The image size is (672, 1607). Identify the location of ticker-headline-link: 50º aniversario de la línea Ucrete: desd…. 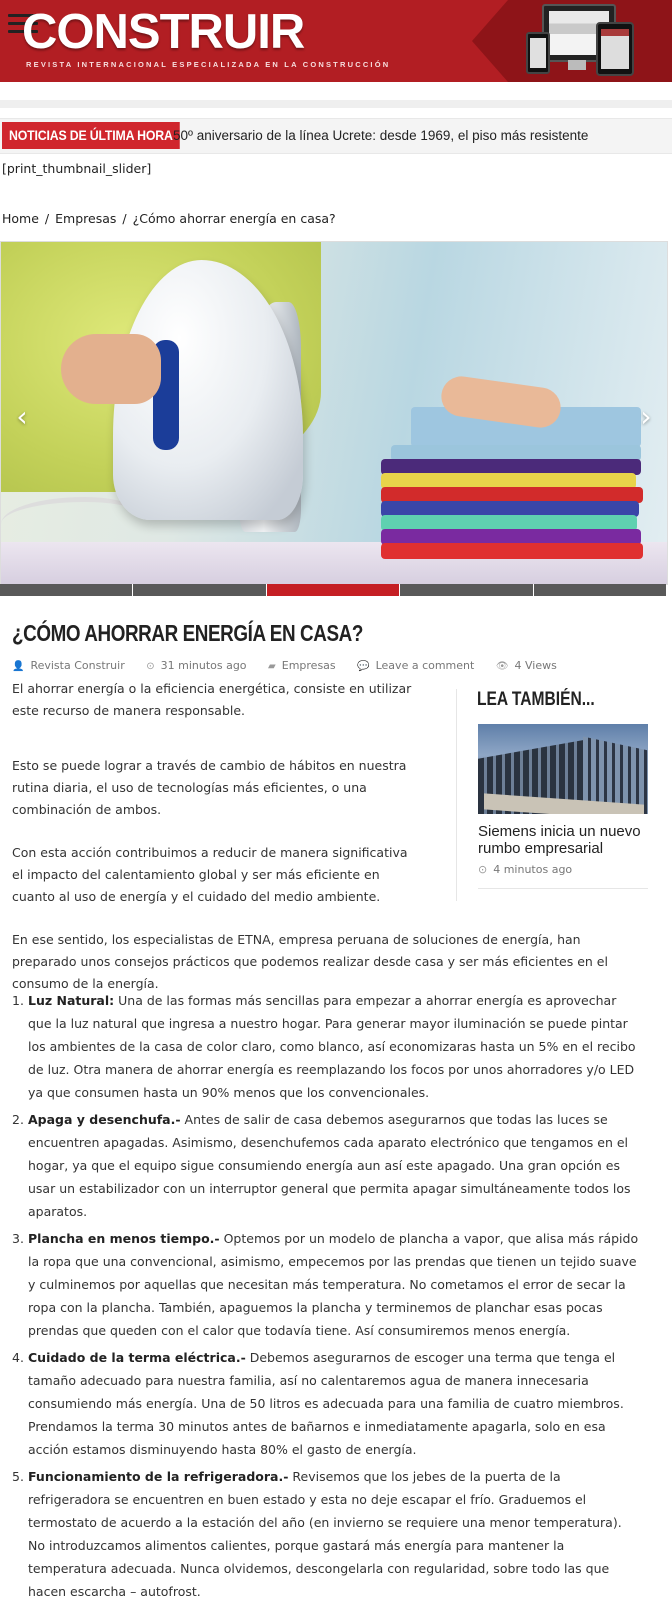
(380, 136).